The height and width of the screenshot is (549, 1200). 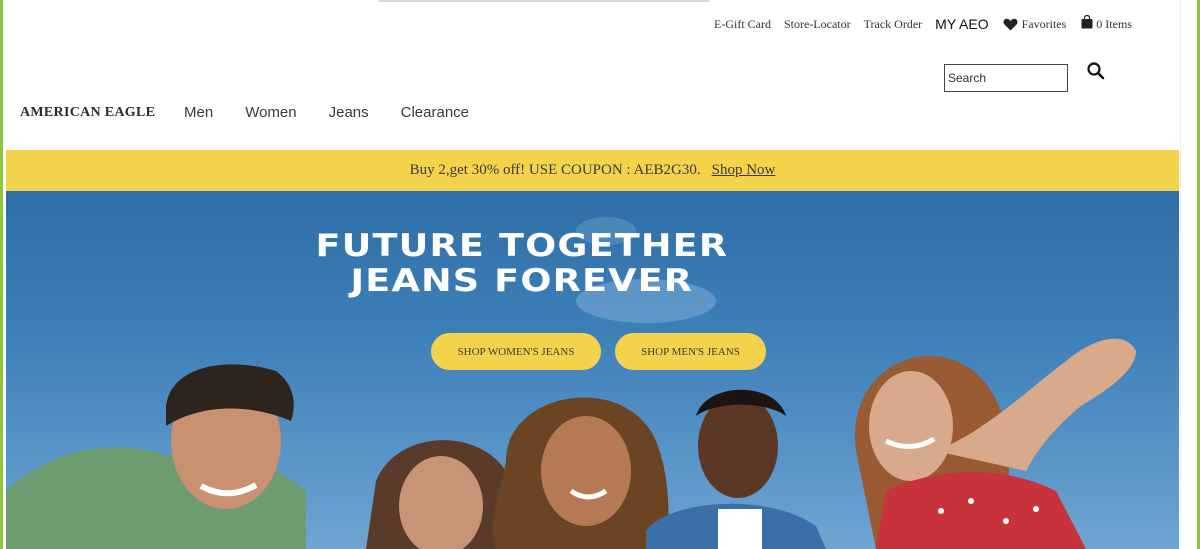 What do you see at coordinates (1188, 274) in the screenshot?
I see `scrollbar` at bounding box center [1188, 274].